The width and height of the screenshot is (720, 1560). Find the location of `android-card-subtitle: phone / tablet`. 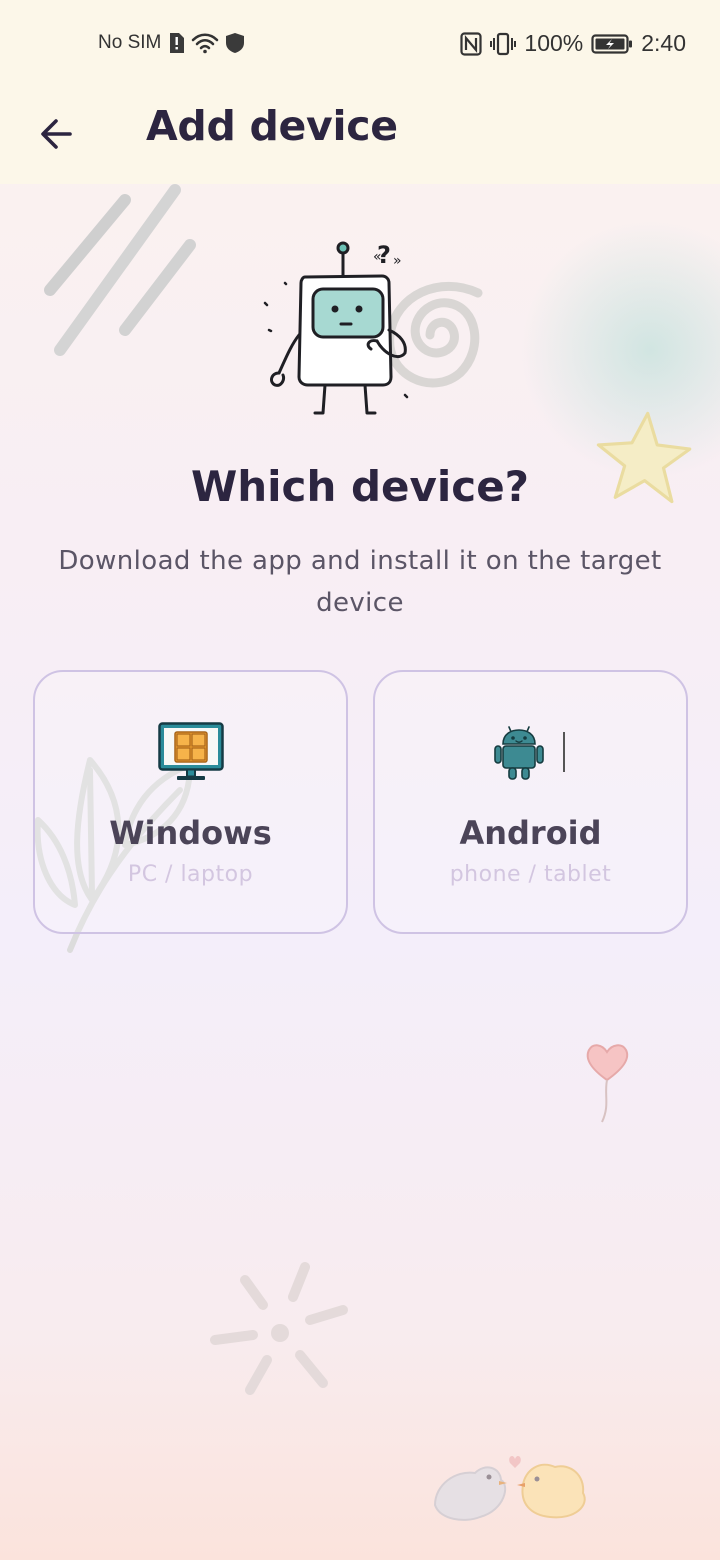

android-card-subtitle: phone / tablet is located at coordinates (530, 874).